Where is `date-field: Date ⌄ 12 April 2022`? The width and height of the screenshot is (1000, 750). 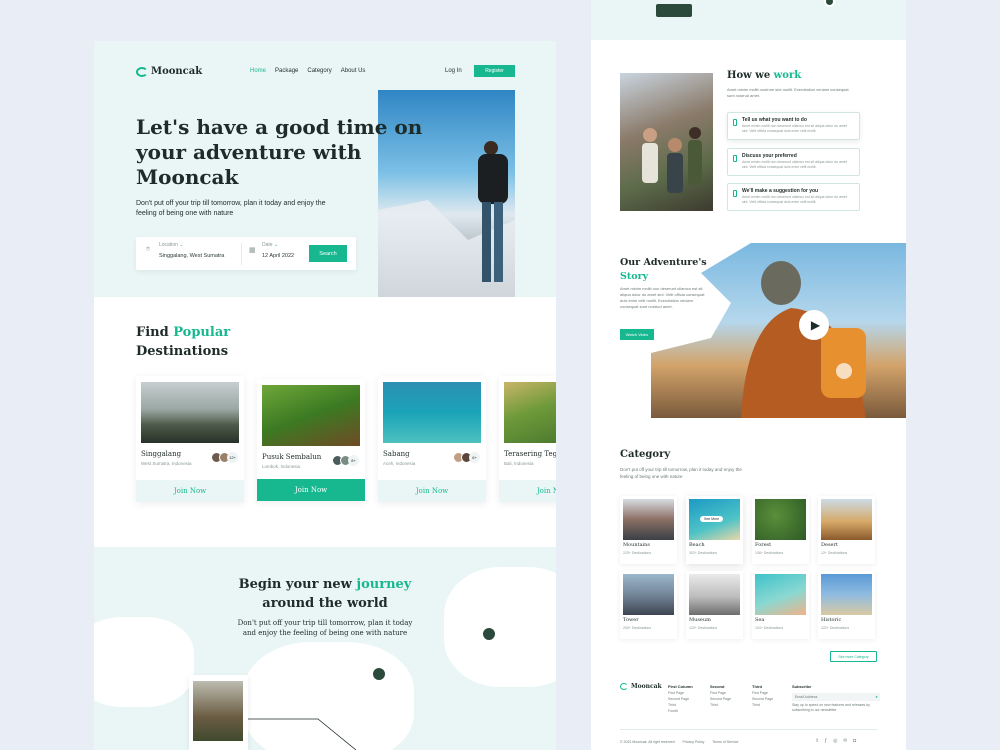
date-field: Date ⌄ 12 April 2022 is located at coordinates (278, 250).